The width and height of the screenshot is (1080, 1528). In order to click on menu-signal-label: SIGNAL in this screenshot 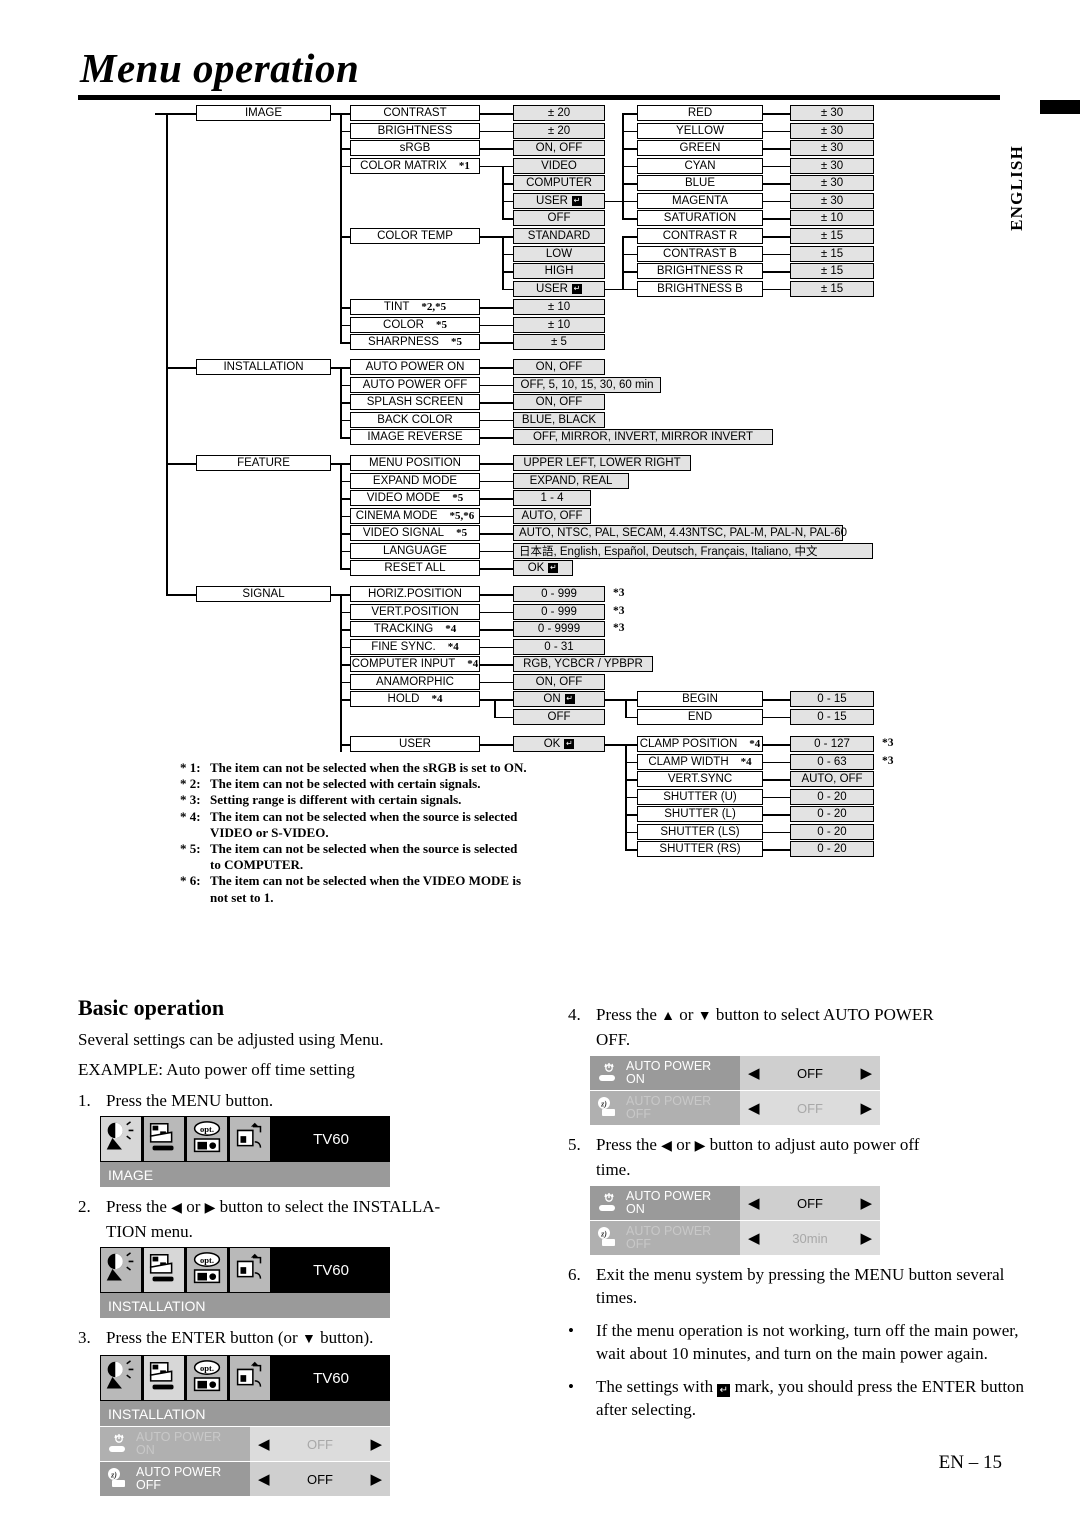, I will do `click(263, 594)`.